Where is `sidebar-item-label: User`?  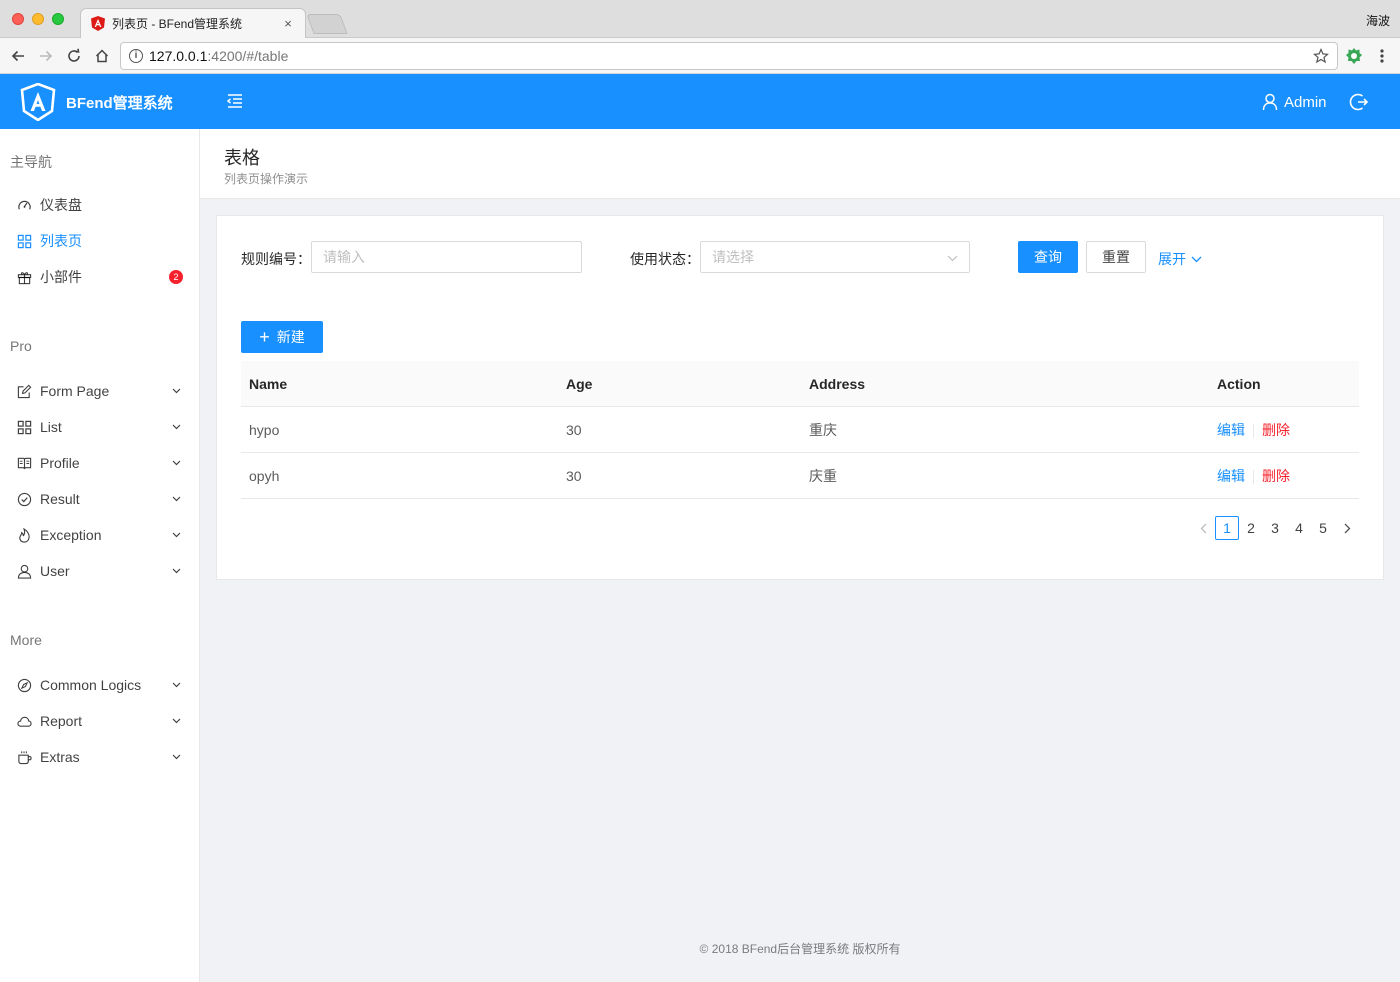 sidebar-item-label: User is located at coordinates (55, 571).